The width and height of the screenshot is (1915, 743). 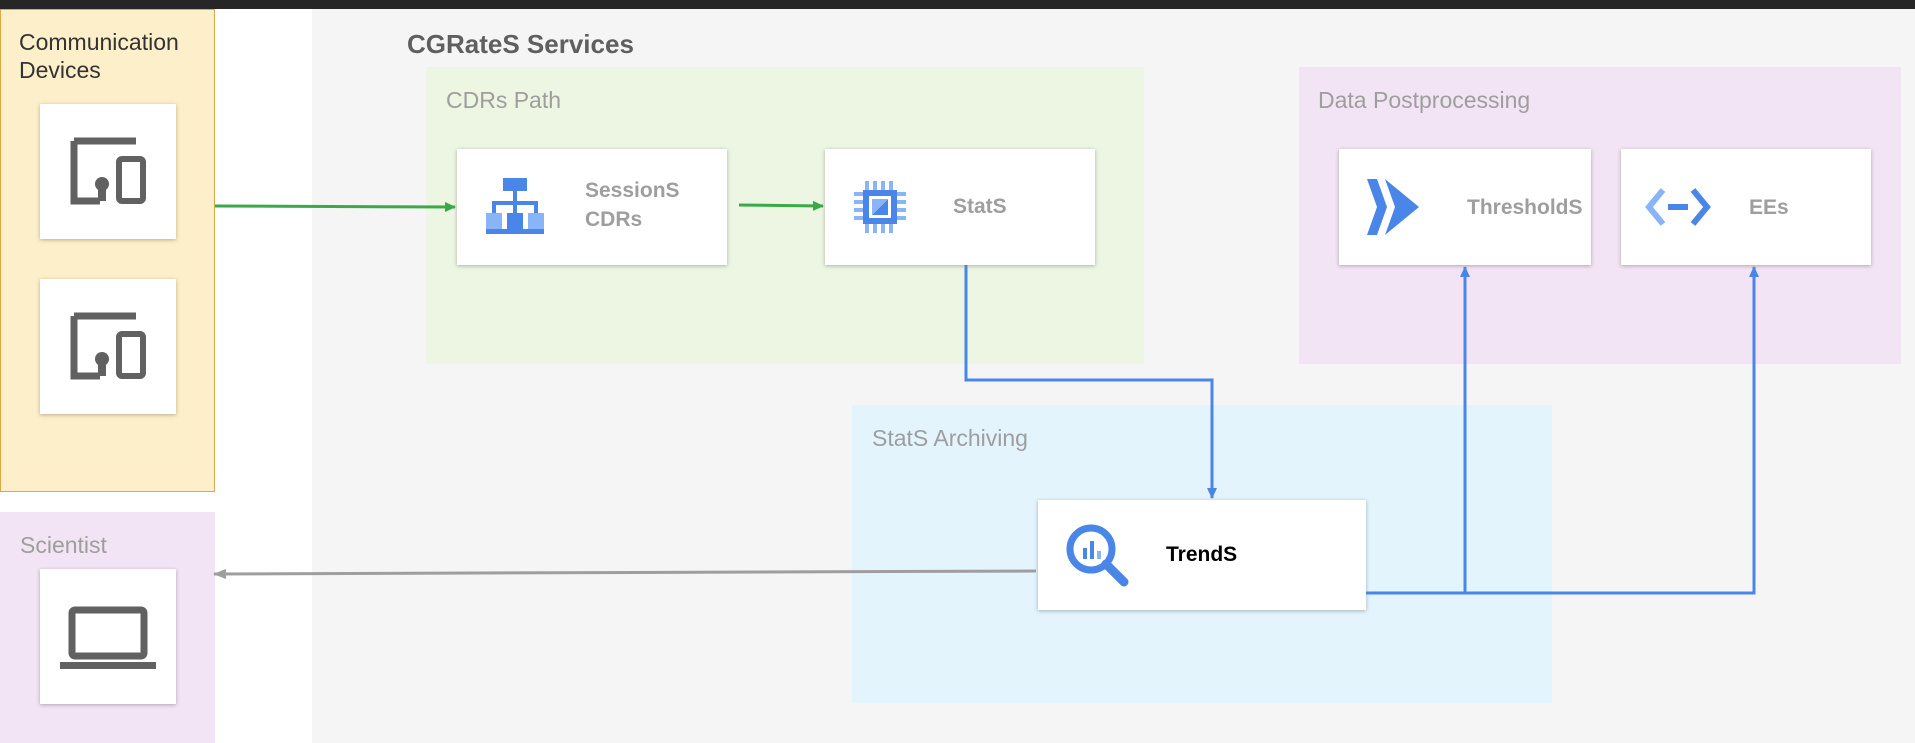 I want to click on devices-to-sessions-arrow, so click(x=335, y=206).